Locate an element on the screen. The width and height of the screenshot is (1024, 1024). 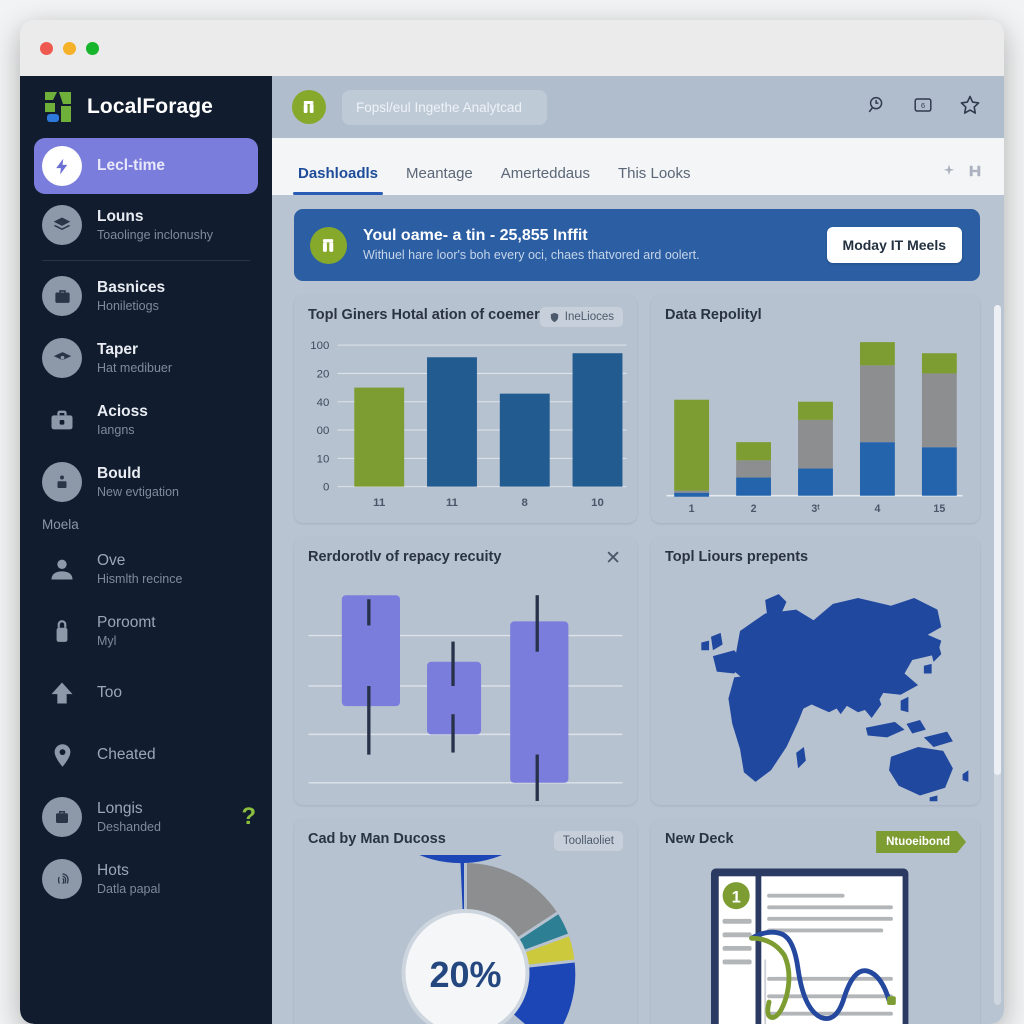
sidebar-item-taper: Taper Hat medibuer is located at coordinates (146, 358).